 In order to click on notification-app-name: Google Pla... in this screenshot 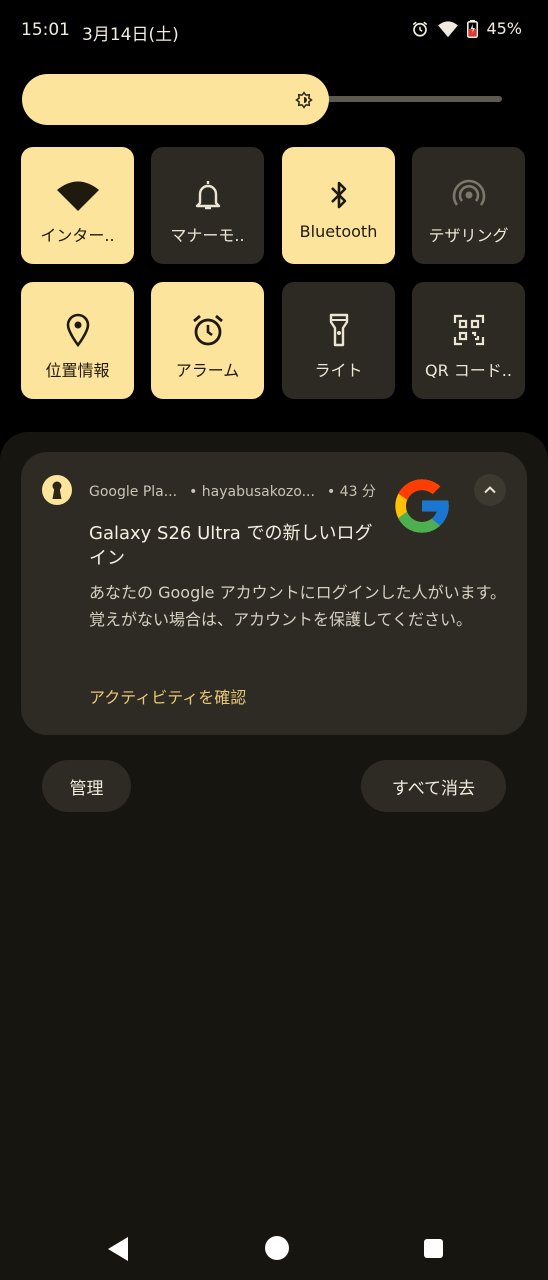, I will do `click(133, 492)`.